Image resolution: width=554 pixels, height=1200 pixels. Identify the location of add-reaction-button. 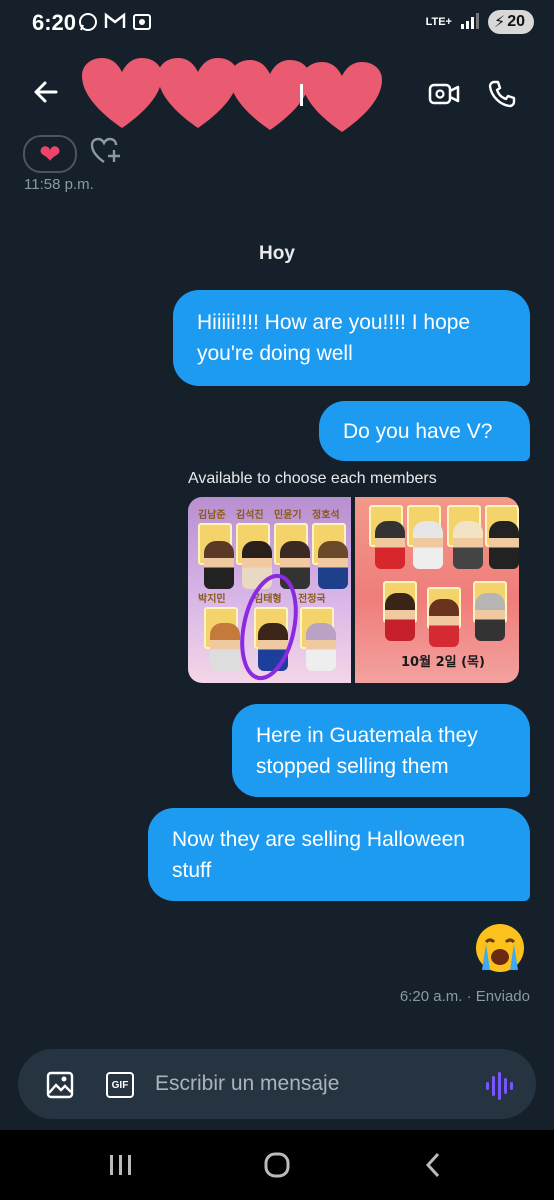
(107, 153).